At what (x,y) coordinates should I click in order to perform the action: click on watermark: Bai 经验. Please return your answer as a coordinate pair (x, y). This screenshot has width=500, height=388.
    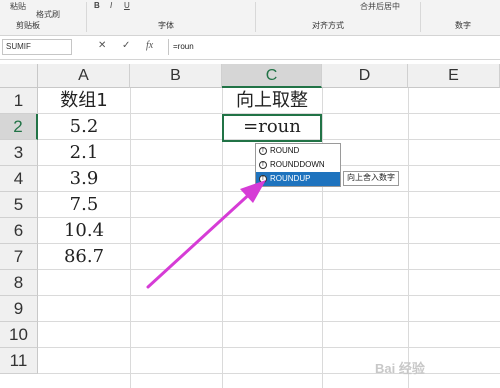
    Looking at the image, I should click on (400, 368).